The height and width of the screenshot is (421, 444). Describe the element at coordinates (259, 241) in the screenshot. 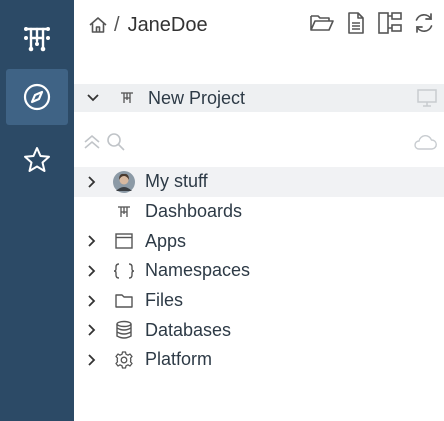

I see `tree-item-apps: Apps` at that location.